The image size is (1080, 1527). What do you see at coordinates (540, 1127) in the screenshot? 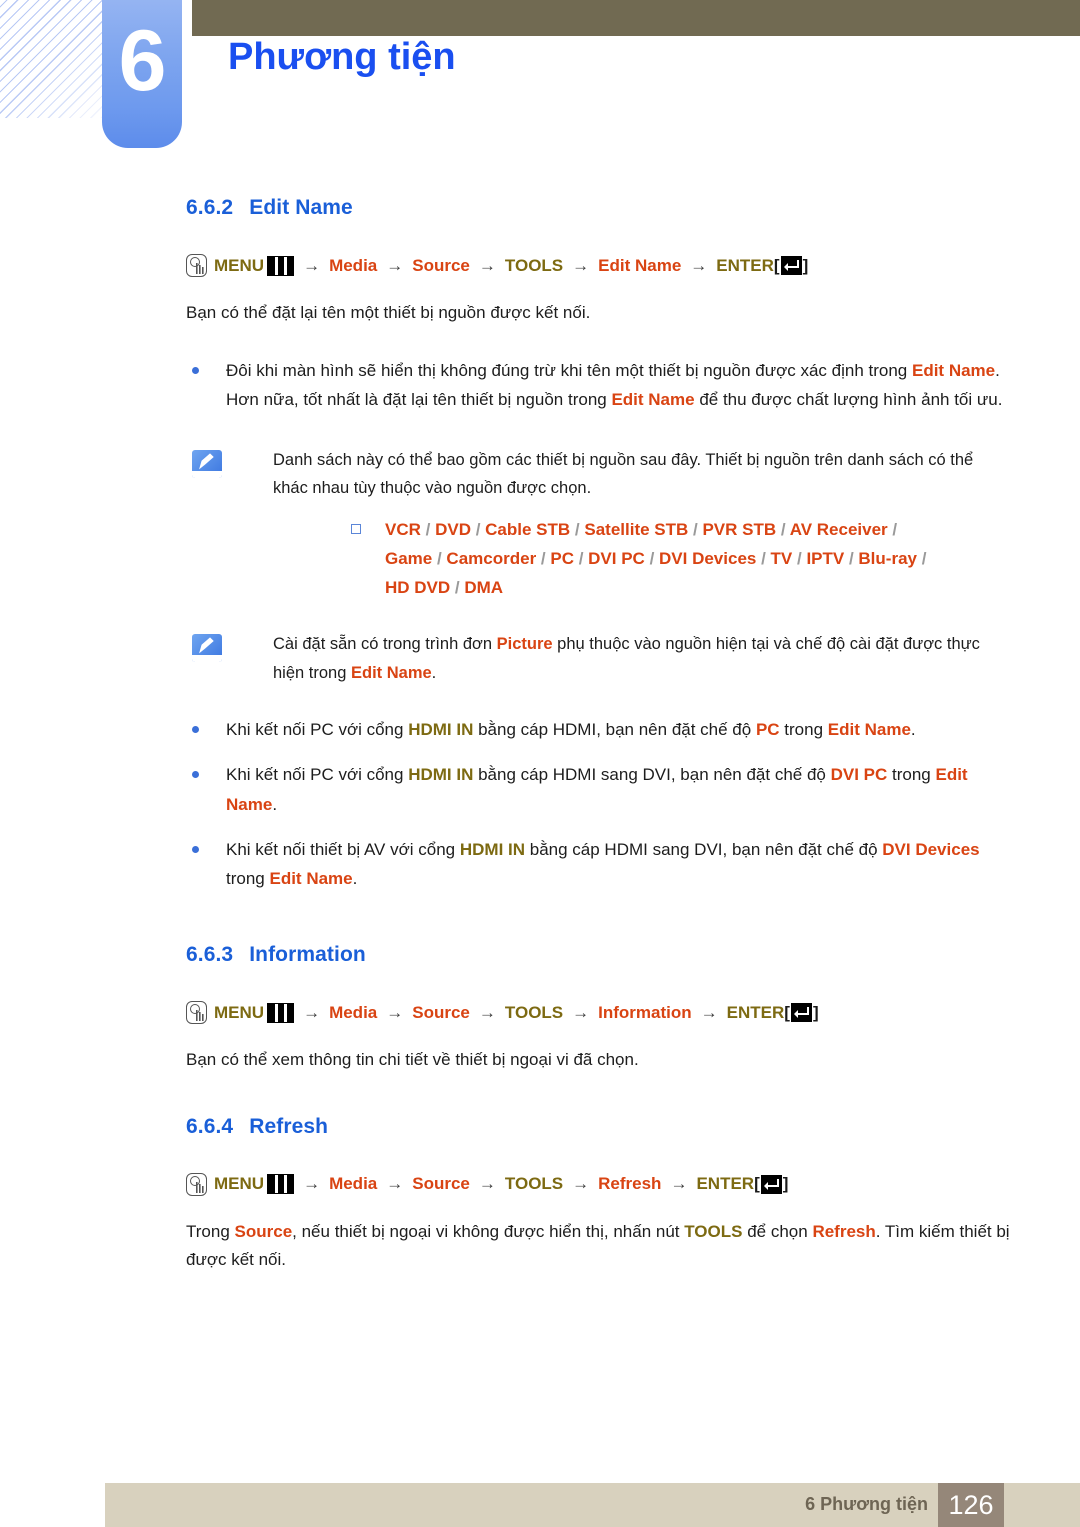
I see `section-heading-refresh: 6.6.4 Refresh` at bounding box center [540, 1127].